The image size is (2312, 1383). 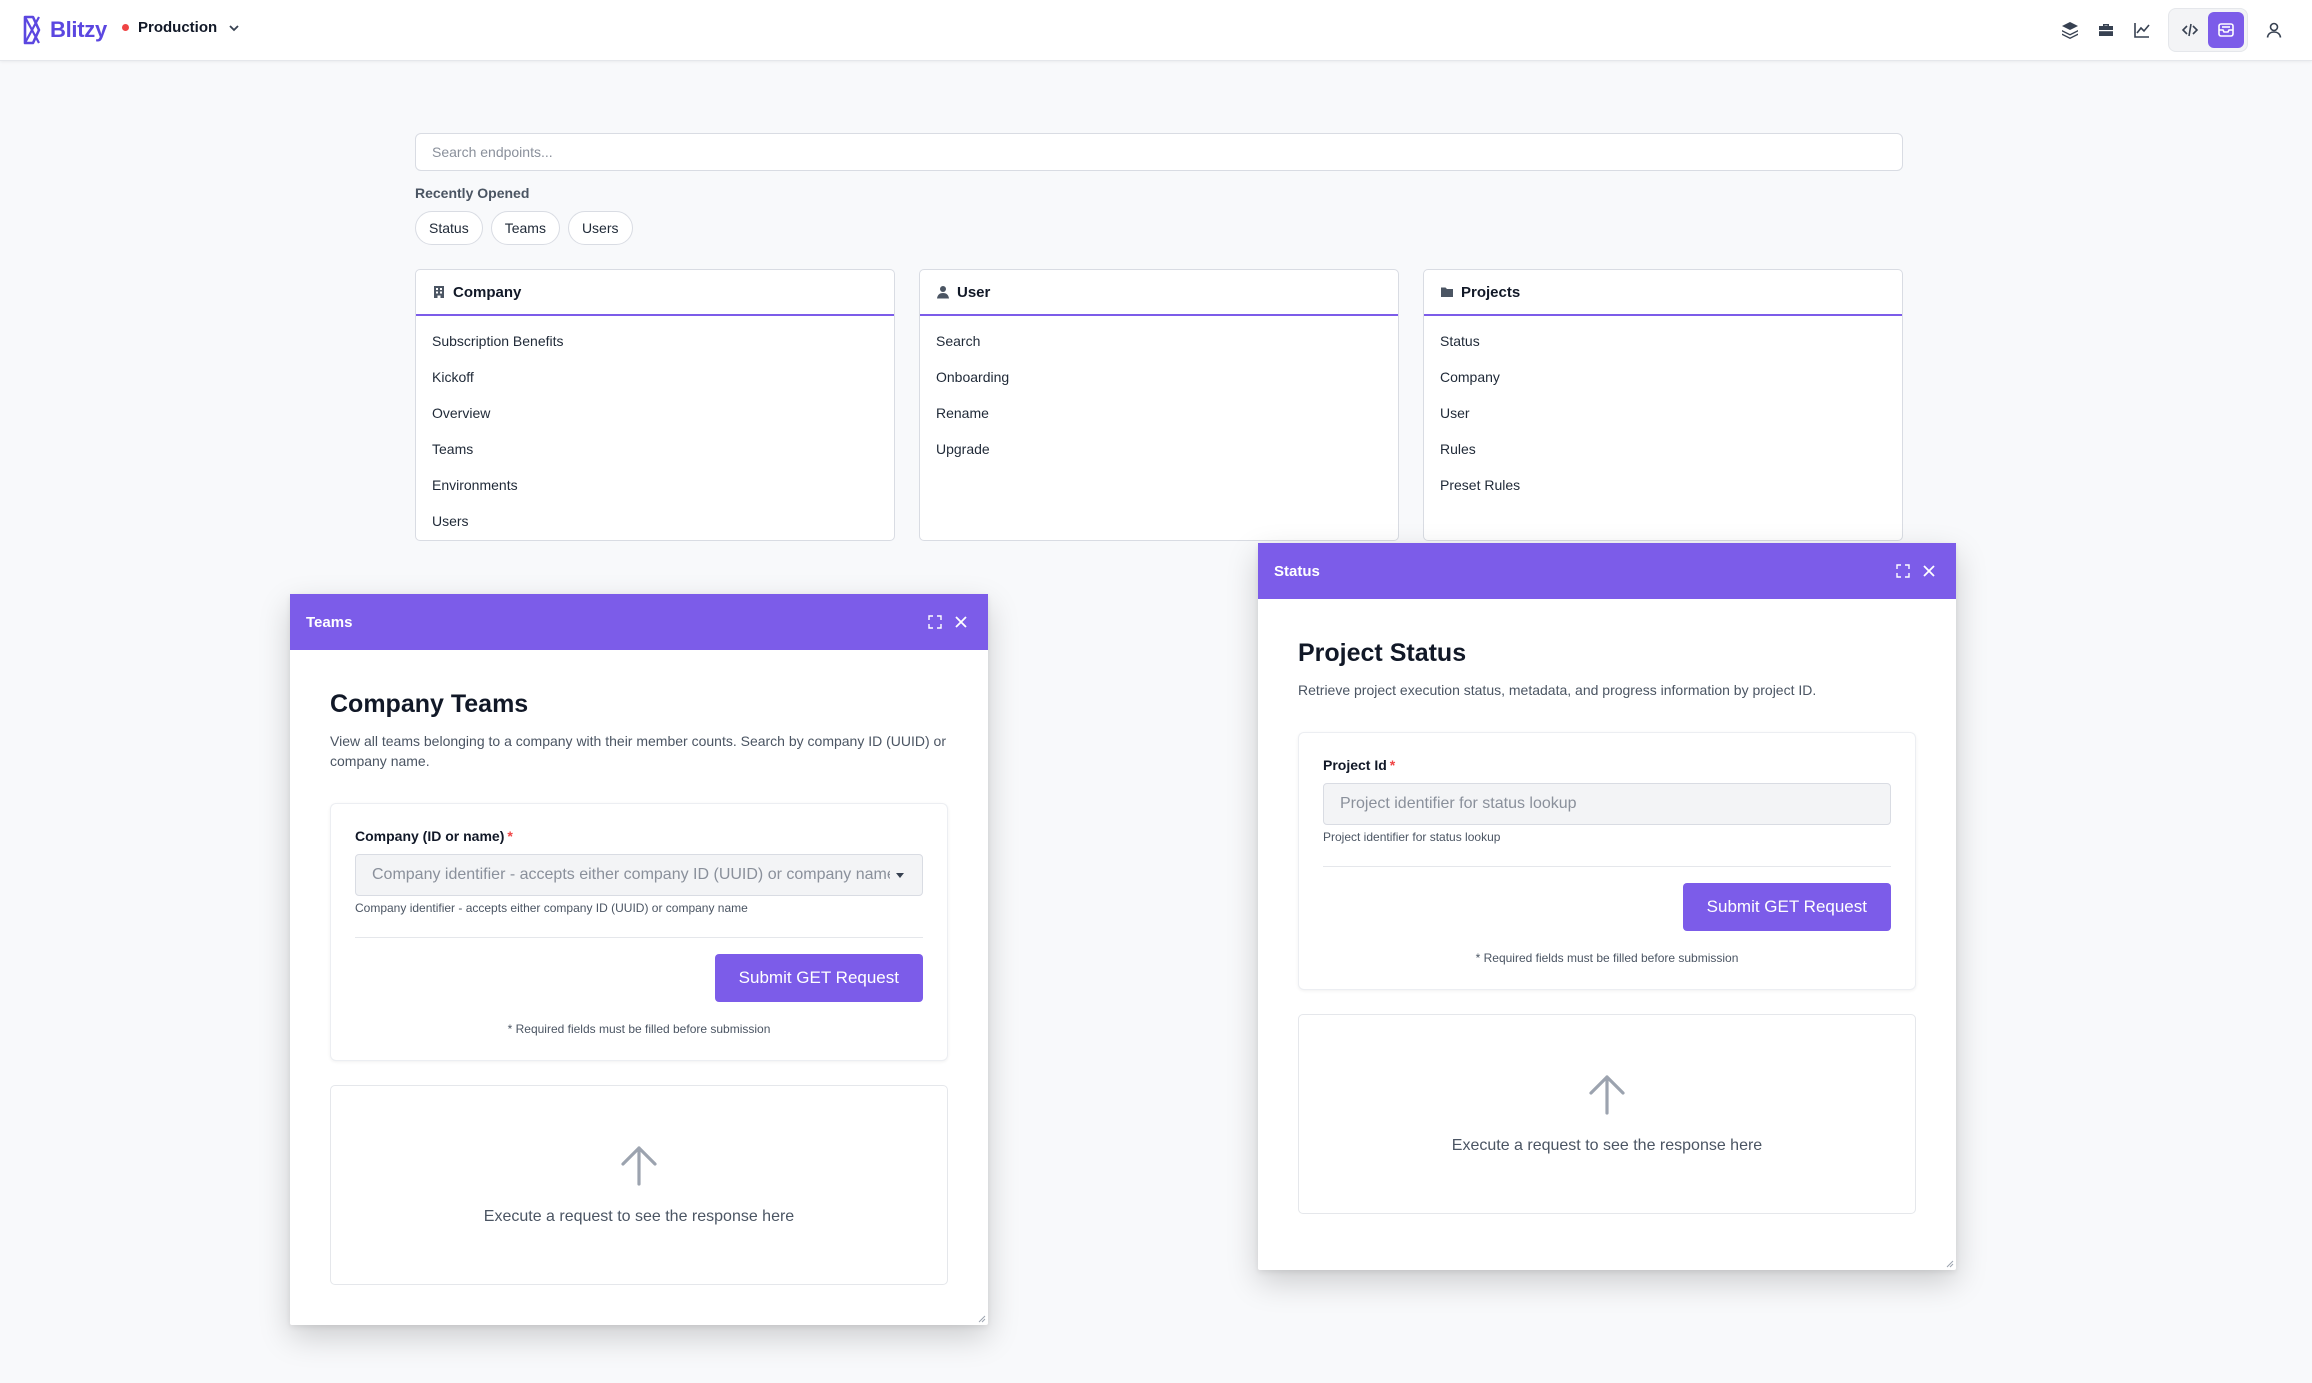 I want to click on environment-status-dot, so click(x=125, y=27).